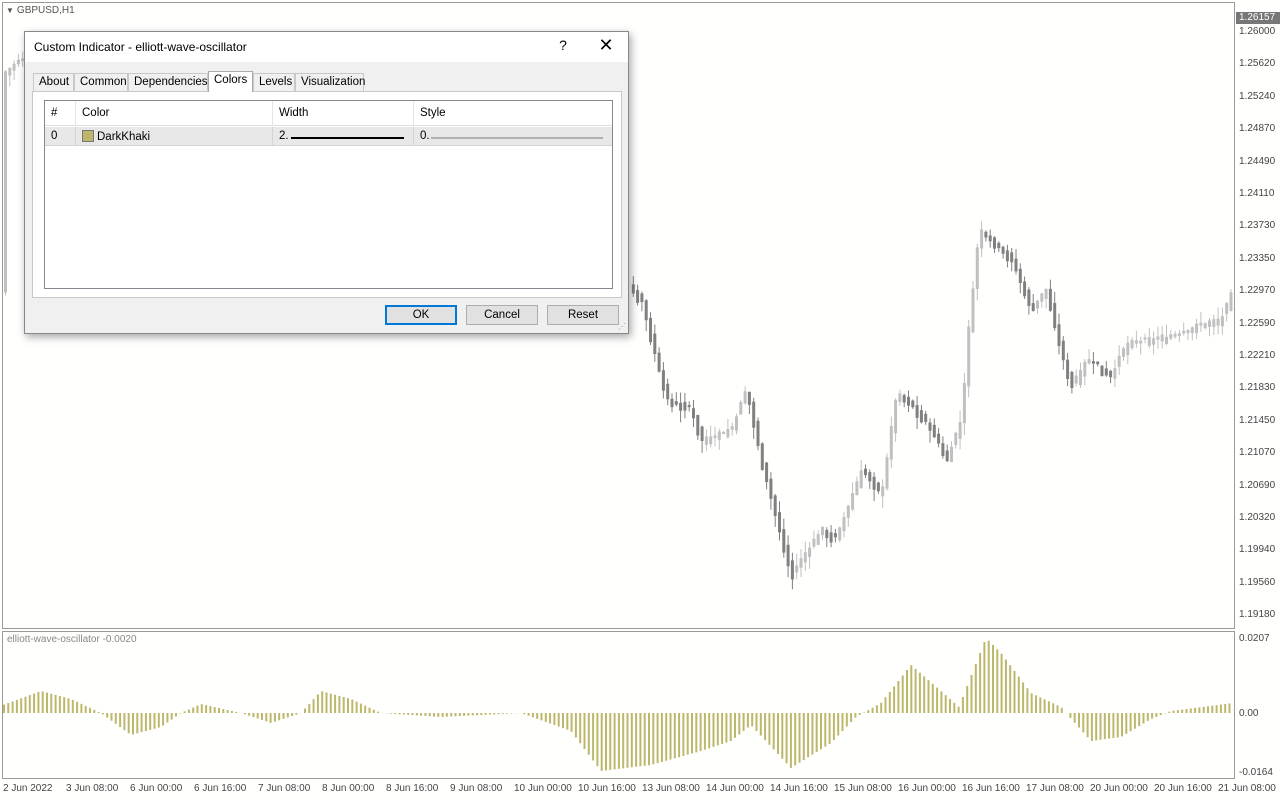 The width and height of the screenshot is (1280, 800). What do you see at coordinates (348, 788) in the screenshot?
I see `time-axis-label: 8 Jun 00:00` at bounding box center [348, 788].